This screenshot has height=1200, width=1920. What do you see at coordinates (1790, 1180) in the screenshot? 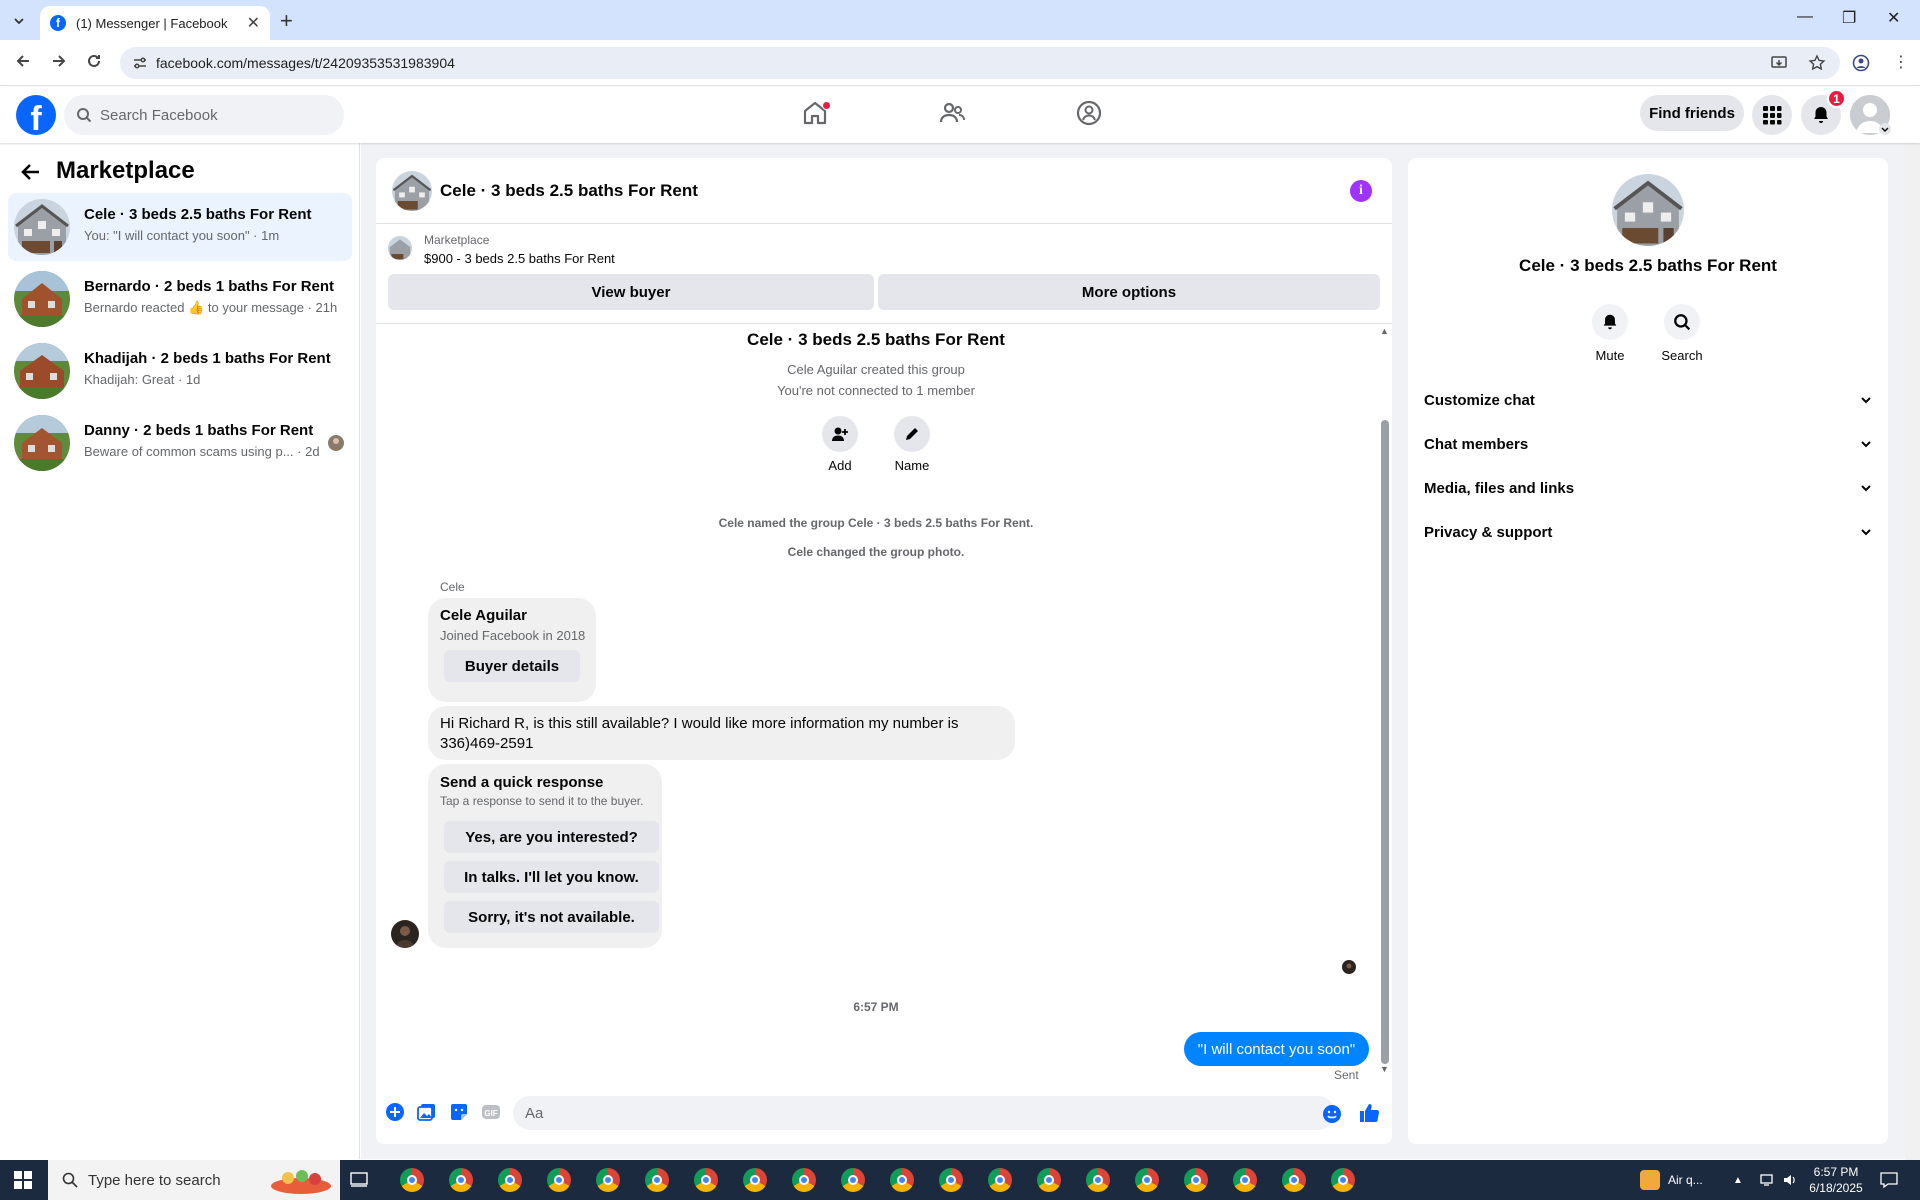
I see `volume-icon` at bounding box center [1790, 1180].